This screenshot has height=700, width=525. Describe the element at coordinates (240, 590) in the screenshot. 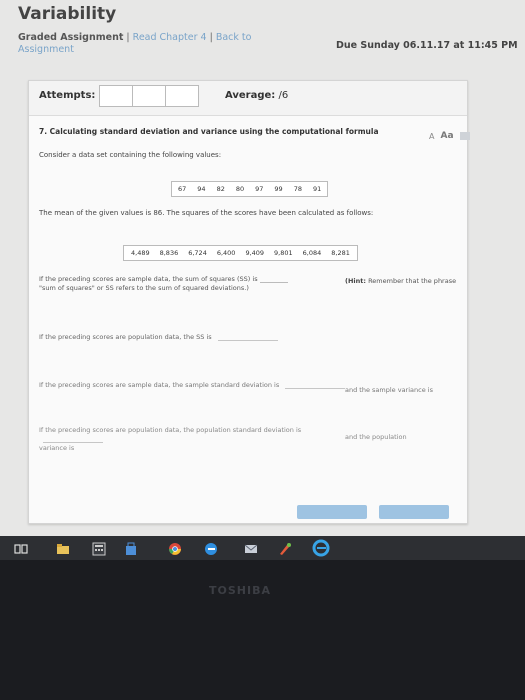

I see `toshiba-logo: TOSHIBA` at that location.